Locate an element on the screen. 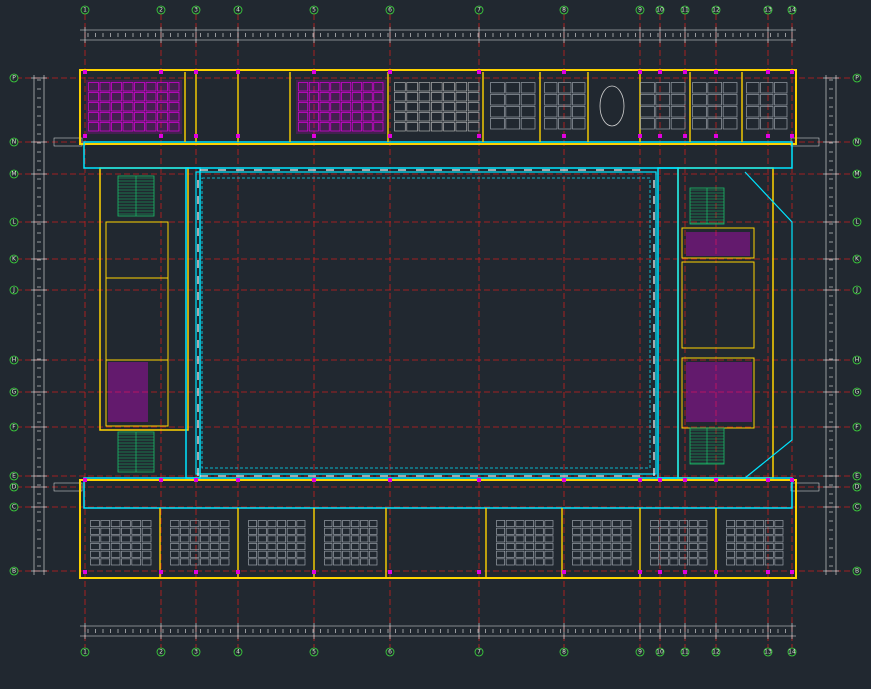  axis-bubble-top-3: 3 is located at coordinates (196, 10).